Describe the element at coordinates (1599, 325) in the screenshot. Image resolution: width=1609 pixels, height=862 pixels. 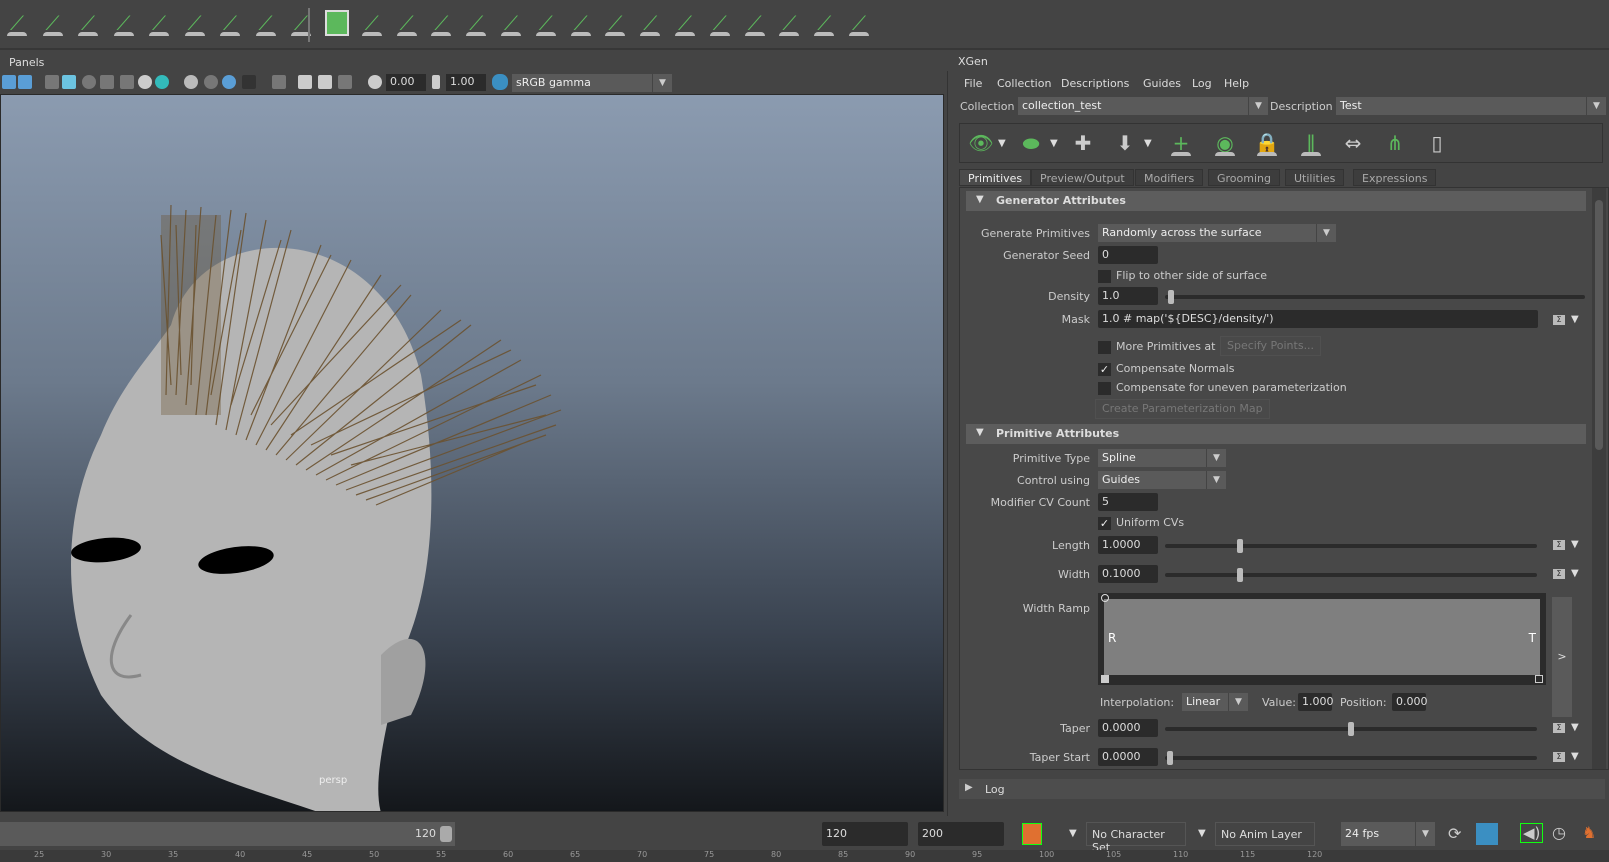
I see `scrollbar-thumb` at that location.